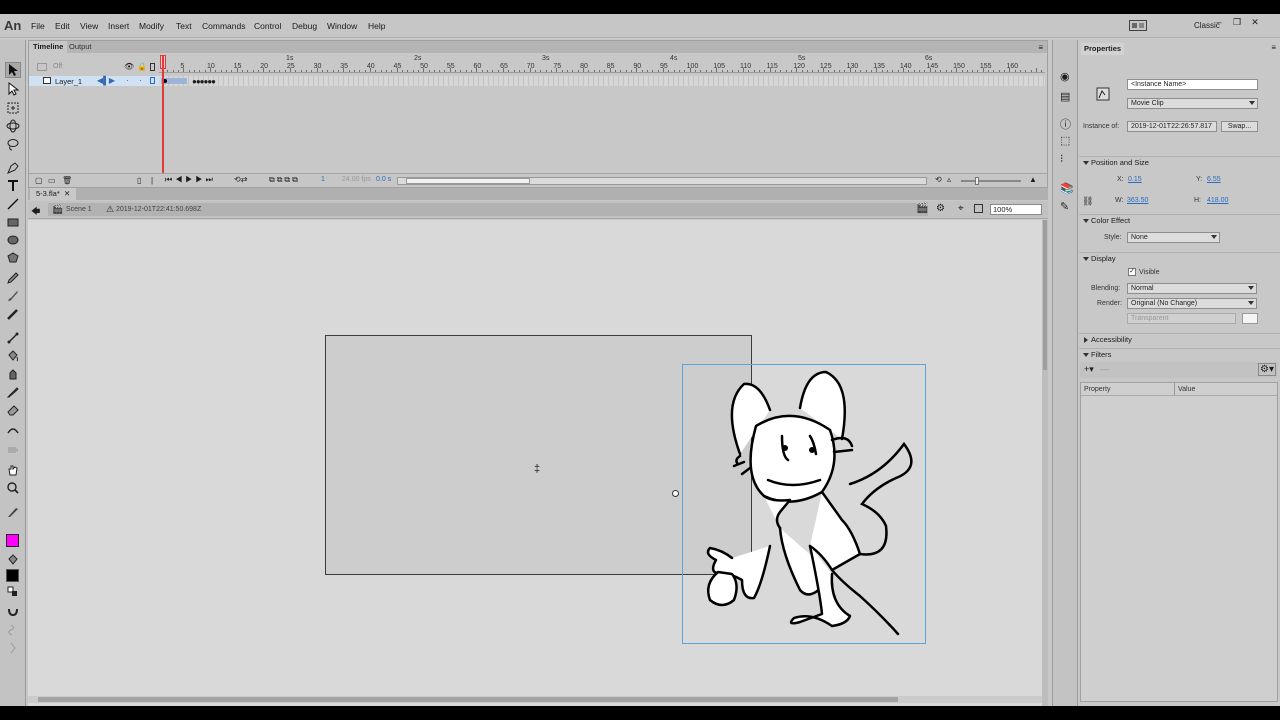 The width and height of the screenshot is (1280, 720). I want to click on zoom-tool-icon, so click(13, 488).